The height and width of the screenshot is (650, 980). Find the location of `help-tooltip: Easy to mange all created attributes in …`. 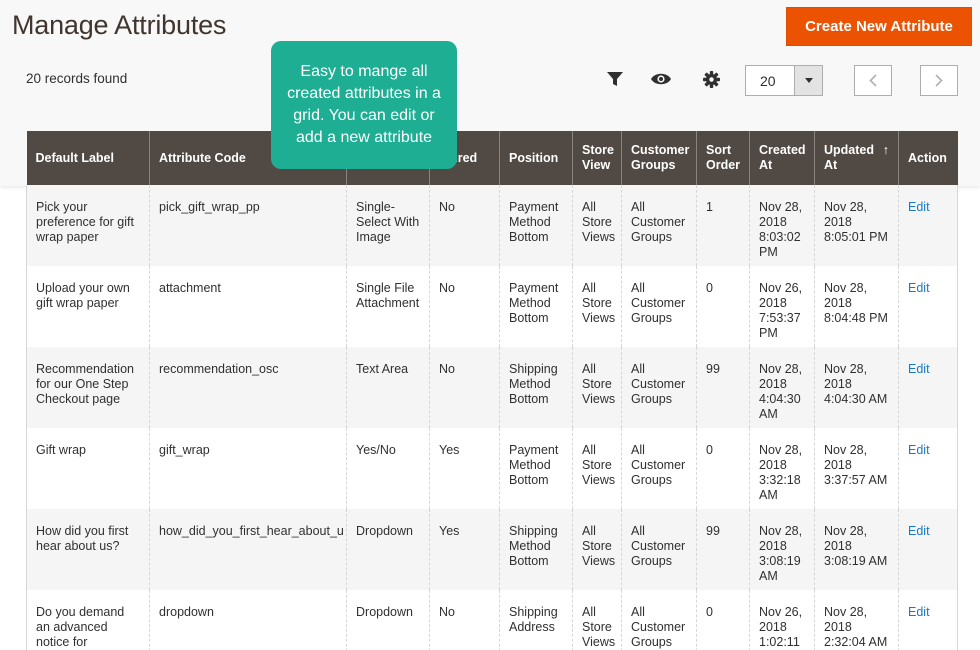

help-tooltip: Easy to mange all created attributes in … is located at coordinates (364, 105).